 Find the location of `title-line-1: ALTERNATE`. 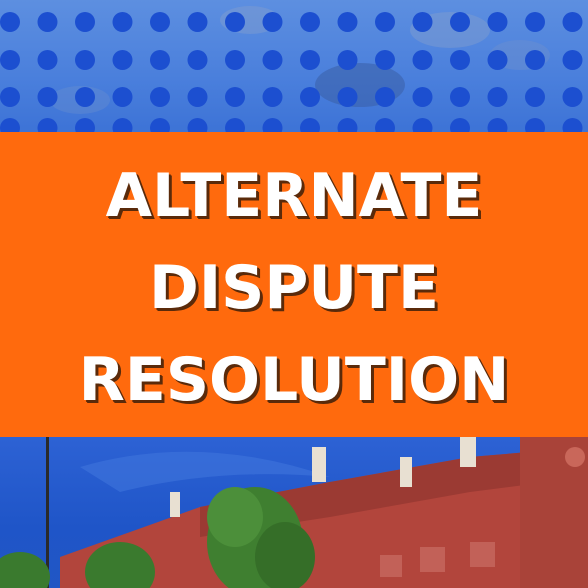

title-line-1: ALTERNATE is located at coordinates (294, 196).